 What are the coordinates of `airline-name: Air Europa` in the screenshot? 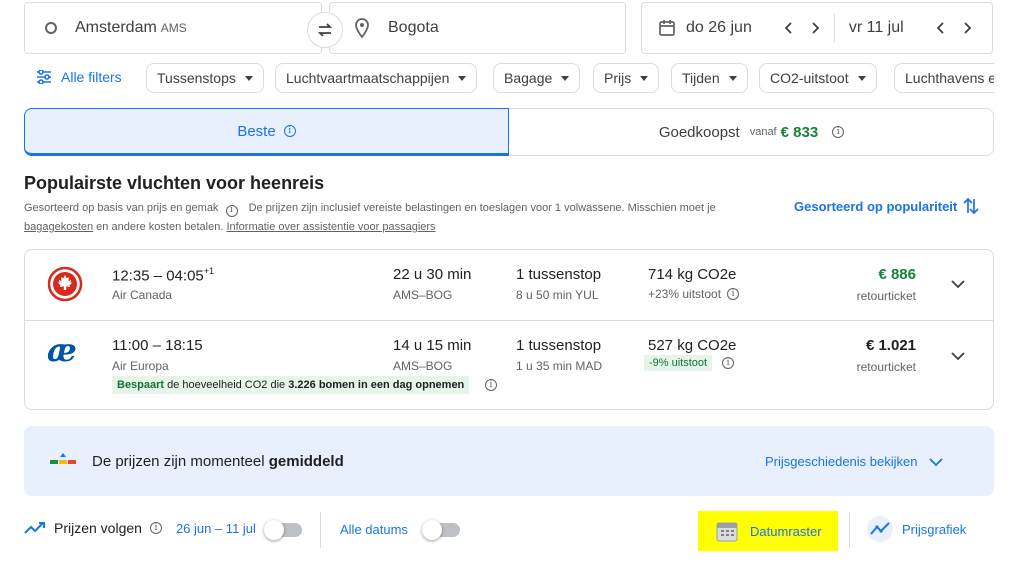 It's located at (140, 366).